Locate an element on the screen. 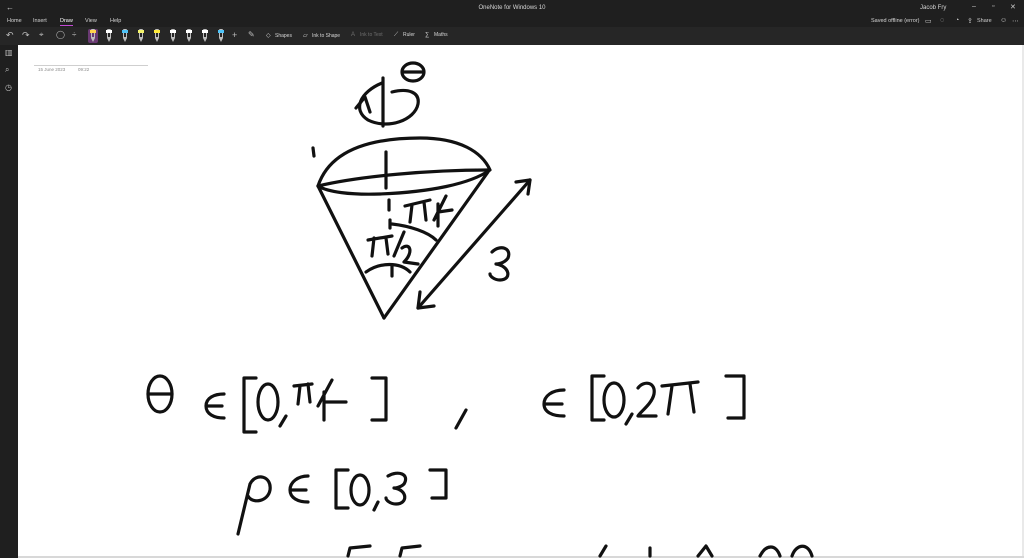  ink-number-3b is located at coordinates (396, 488).